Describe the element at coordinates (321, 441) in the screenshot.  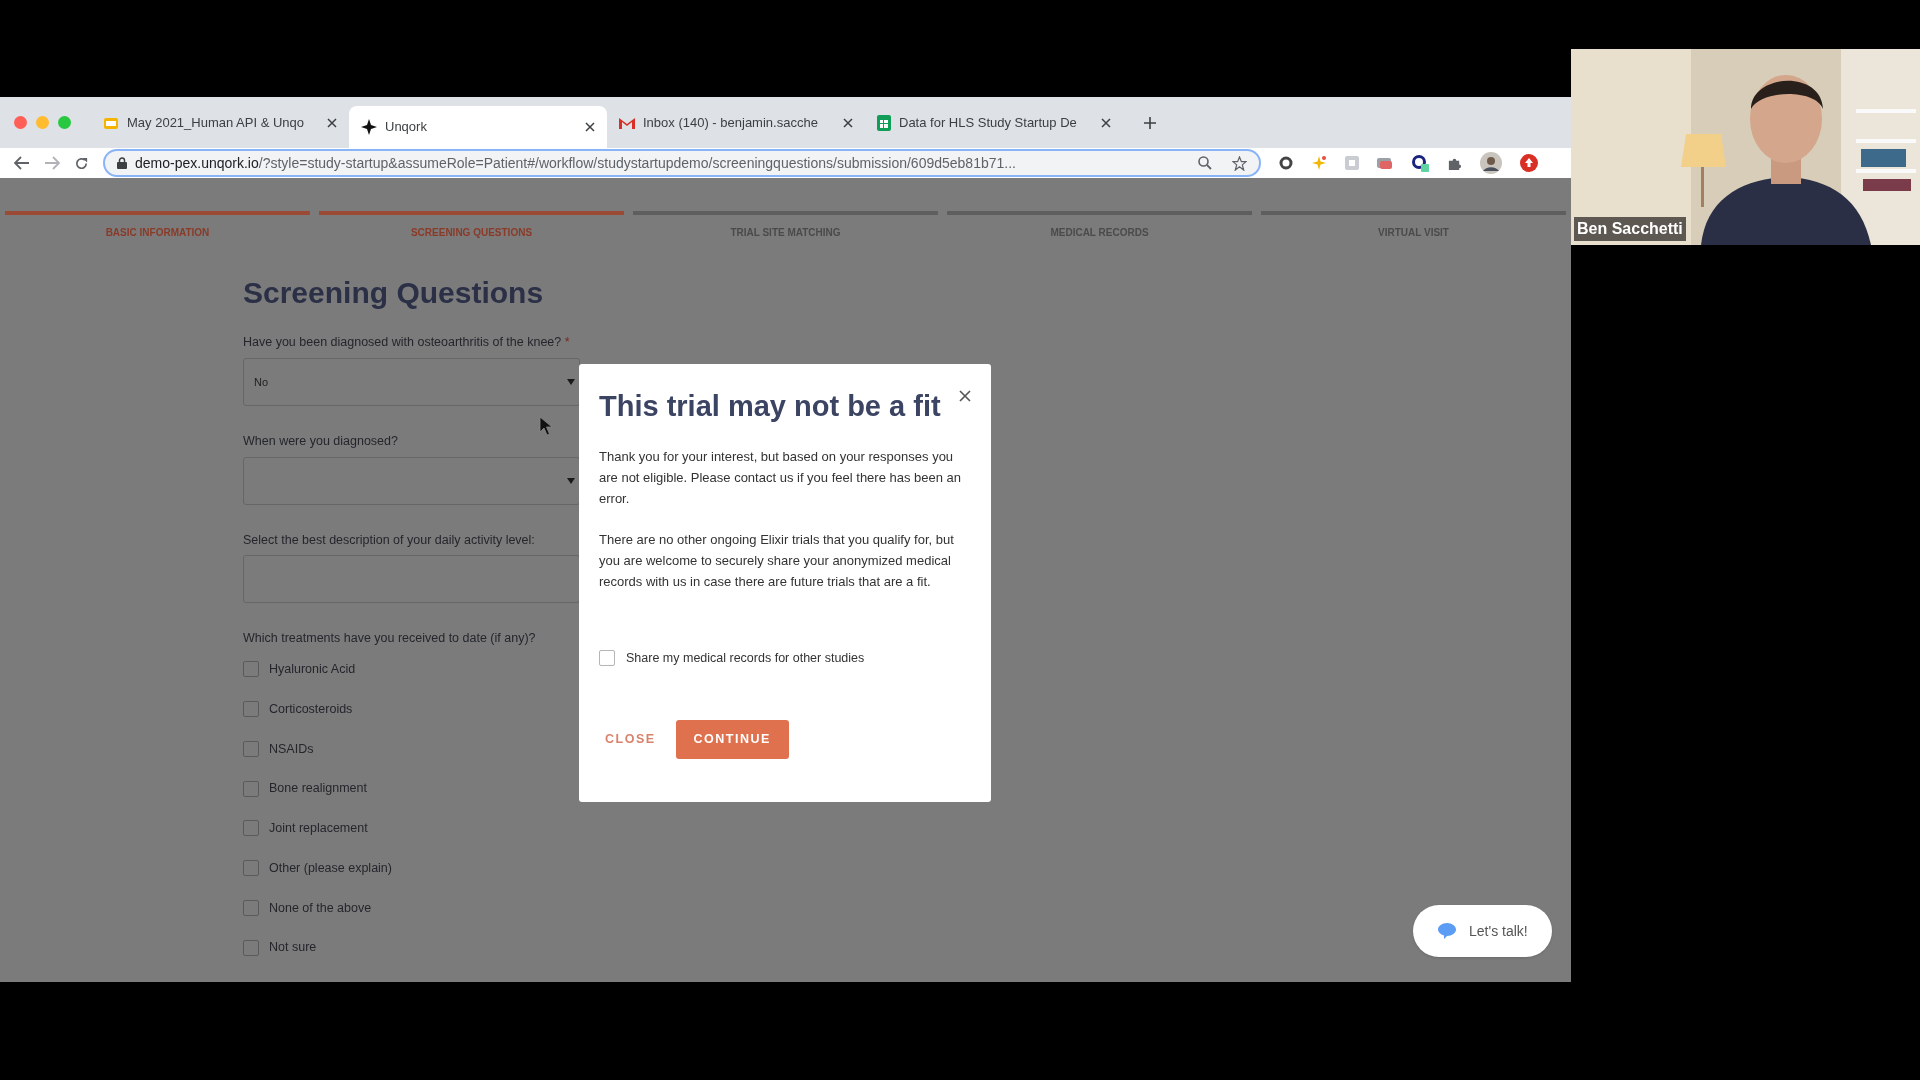
I see `question-label: When were you diagnosed?` at that location.